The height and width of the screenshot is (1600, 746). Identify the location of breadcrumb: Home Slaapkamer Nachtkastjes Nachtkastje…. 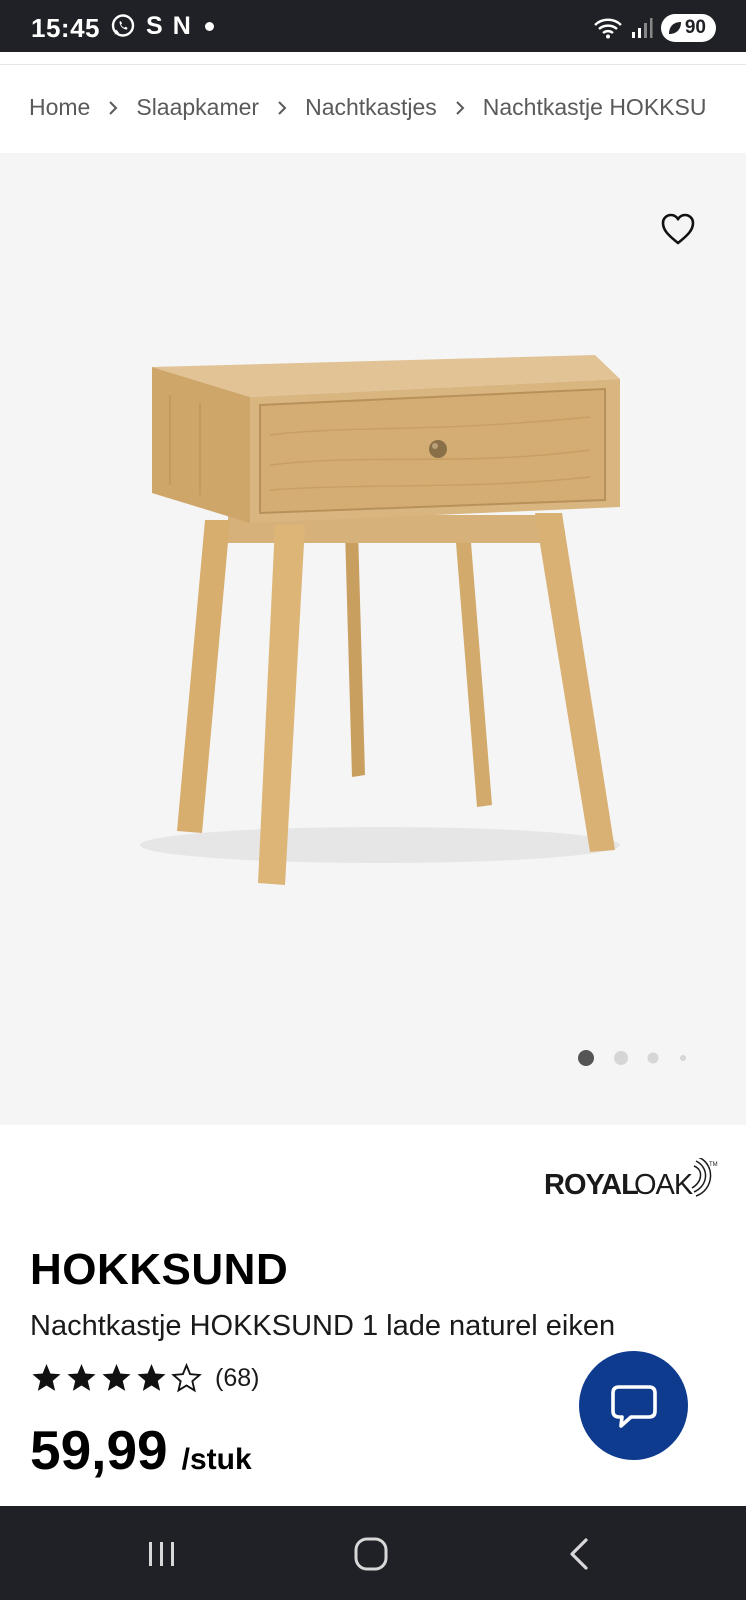
(367, 107).